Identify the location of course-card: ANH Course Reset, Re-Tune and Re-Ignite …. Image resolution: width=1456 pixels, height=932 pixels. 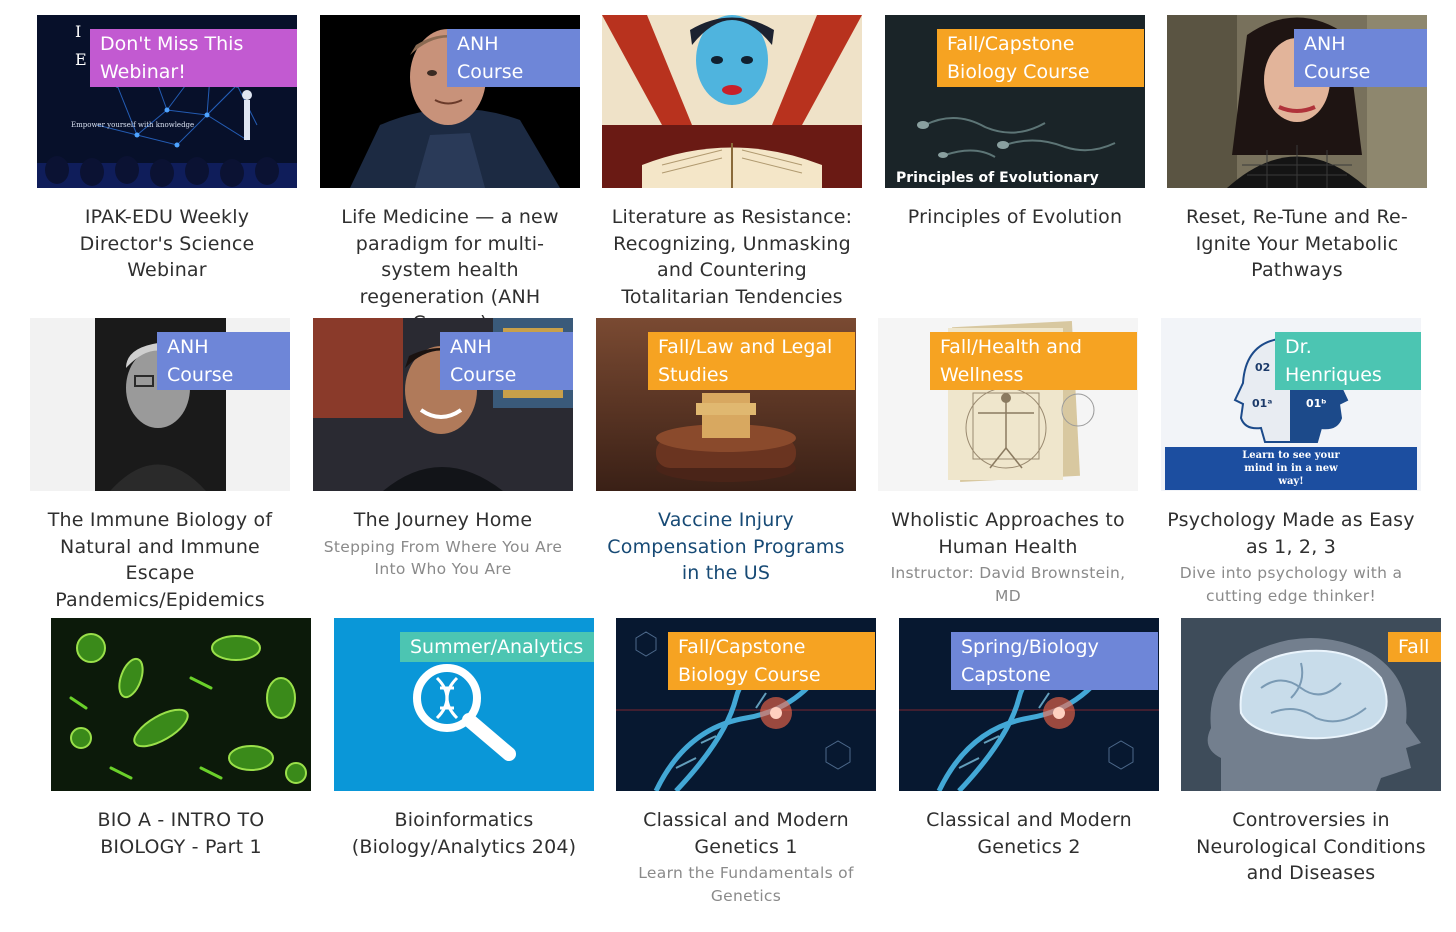
(1297, 149).